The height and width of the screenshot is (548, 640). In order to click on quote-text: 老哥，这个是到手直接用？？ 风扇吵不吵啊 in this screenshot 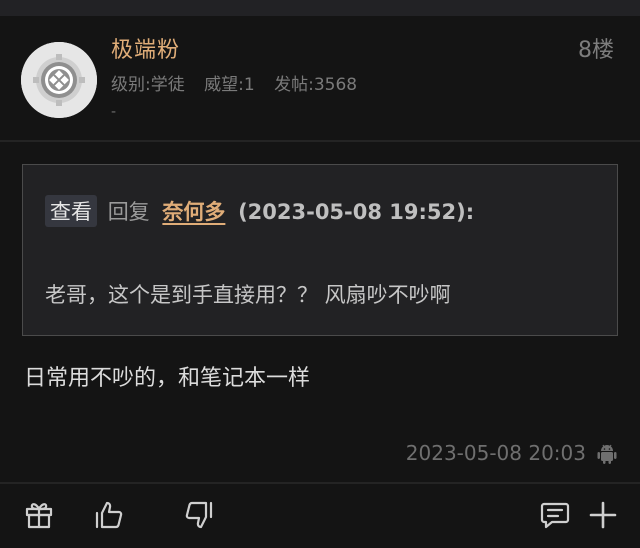, I will do `click(248, 295)`.